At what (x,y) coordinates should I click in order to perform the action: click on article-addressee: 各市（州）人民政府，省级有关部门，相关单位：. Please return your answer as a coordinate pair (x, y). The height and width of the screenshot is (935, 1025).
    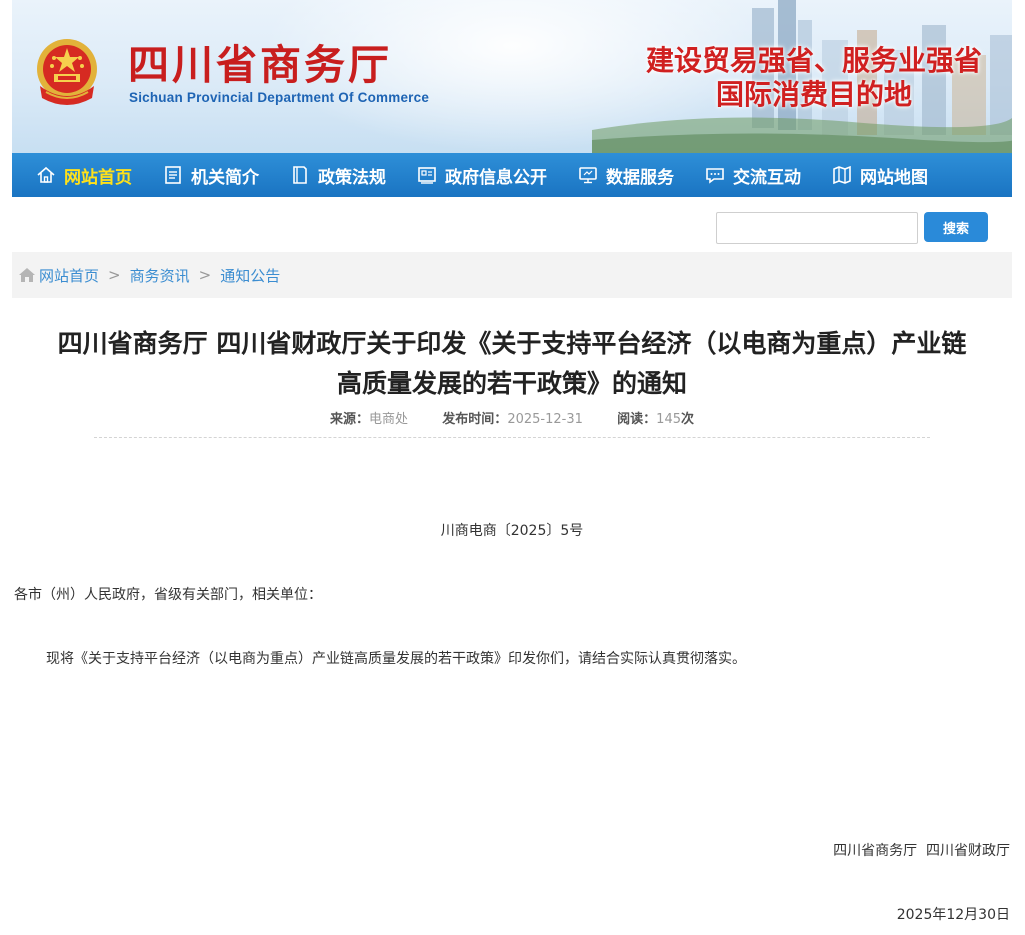
    Looking at the image, I should click on (168, 595).